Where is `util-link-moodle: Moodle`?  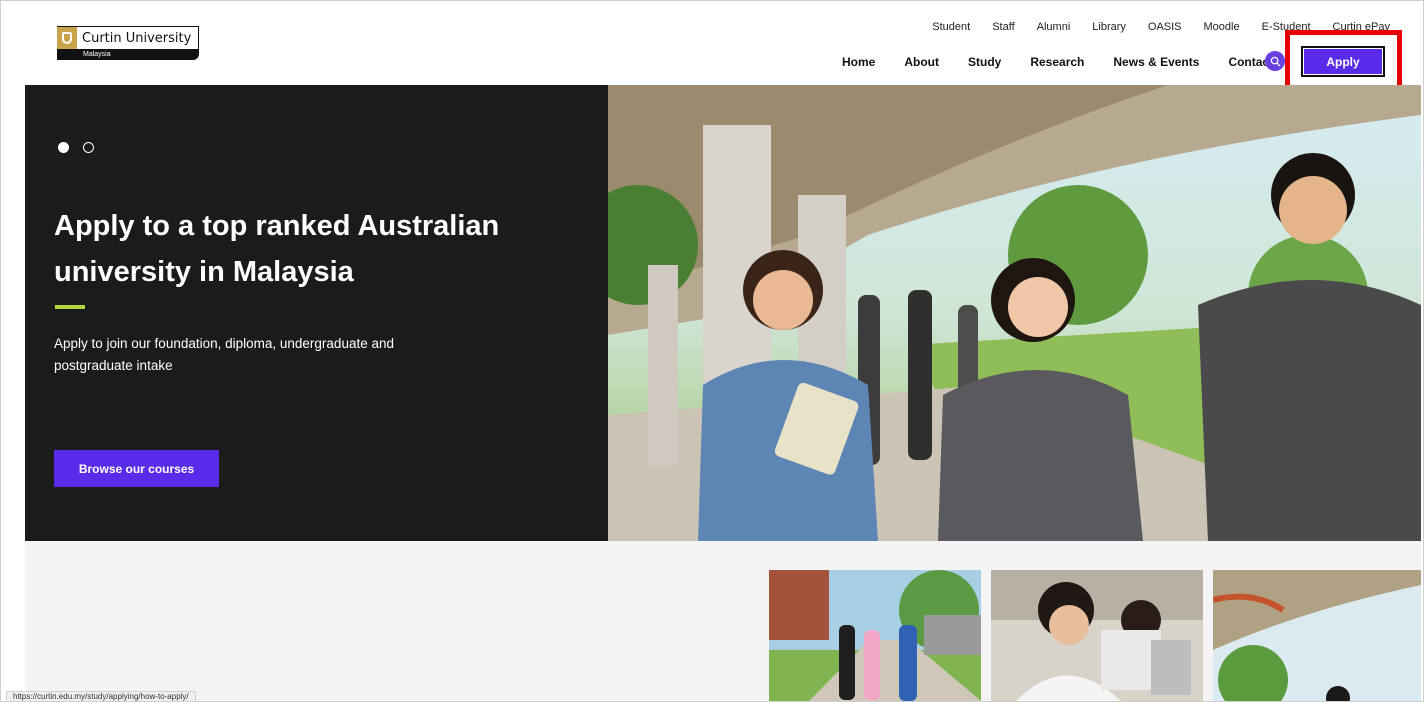
util-link-moodle: Moodle is located at coordinates (1222, 27).